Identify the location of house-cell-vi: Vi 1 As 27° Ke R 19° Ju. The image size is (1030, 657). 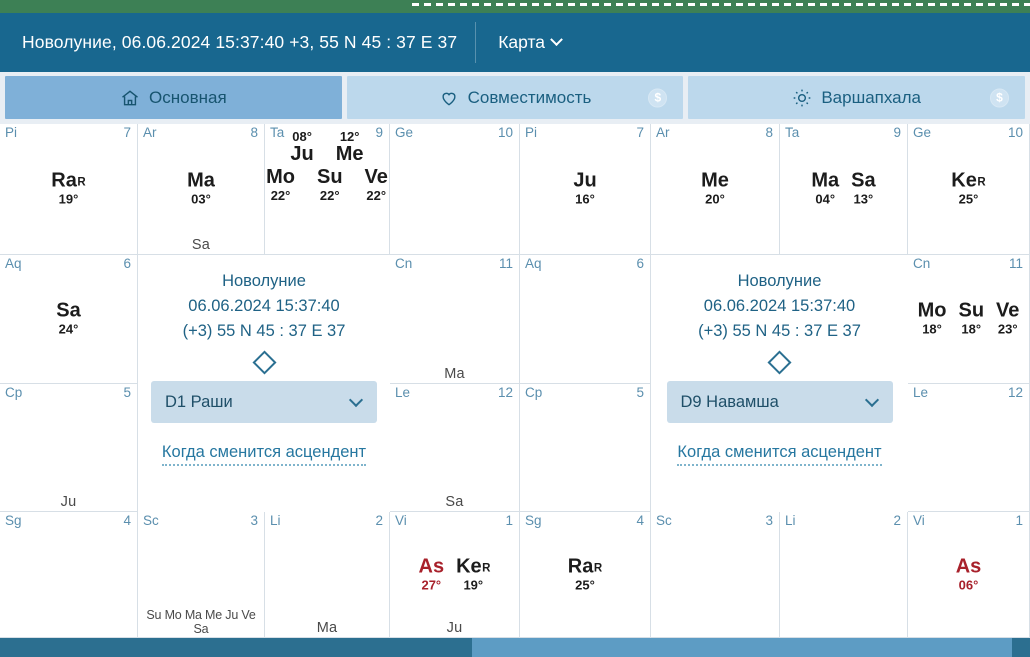
(455, 575).